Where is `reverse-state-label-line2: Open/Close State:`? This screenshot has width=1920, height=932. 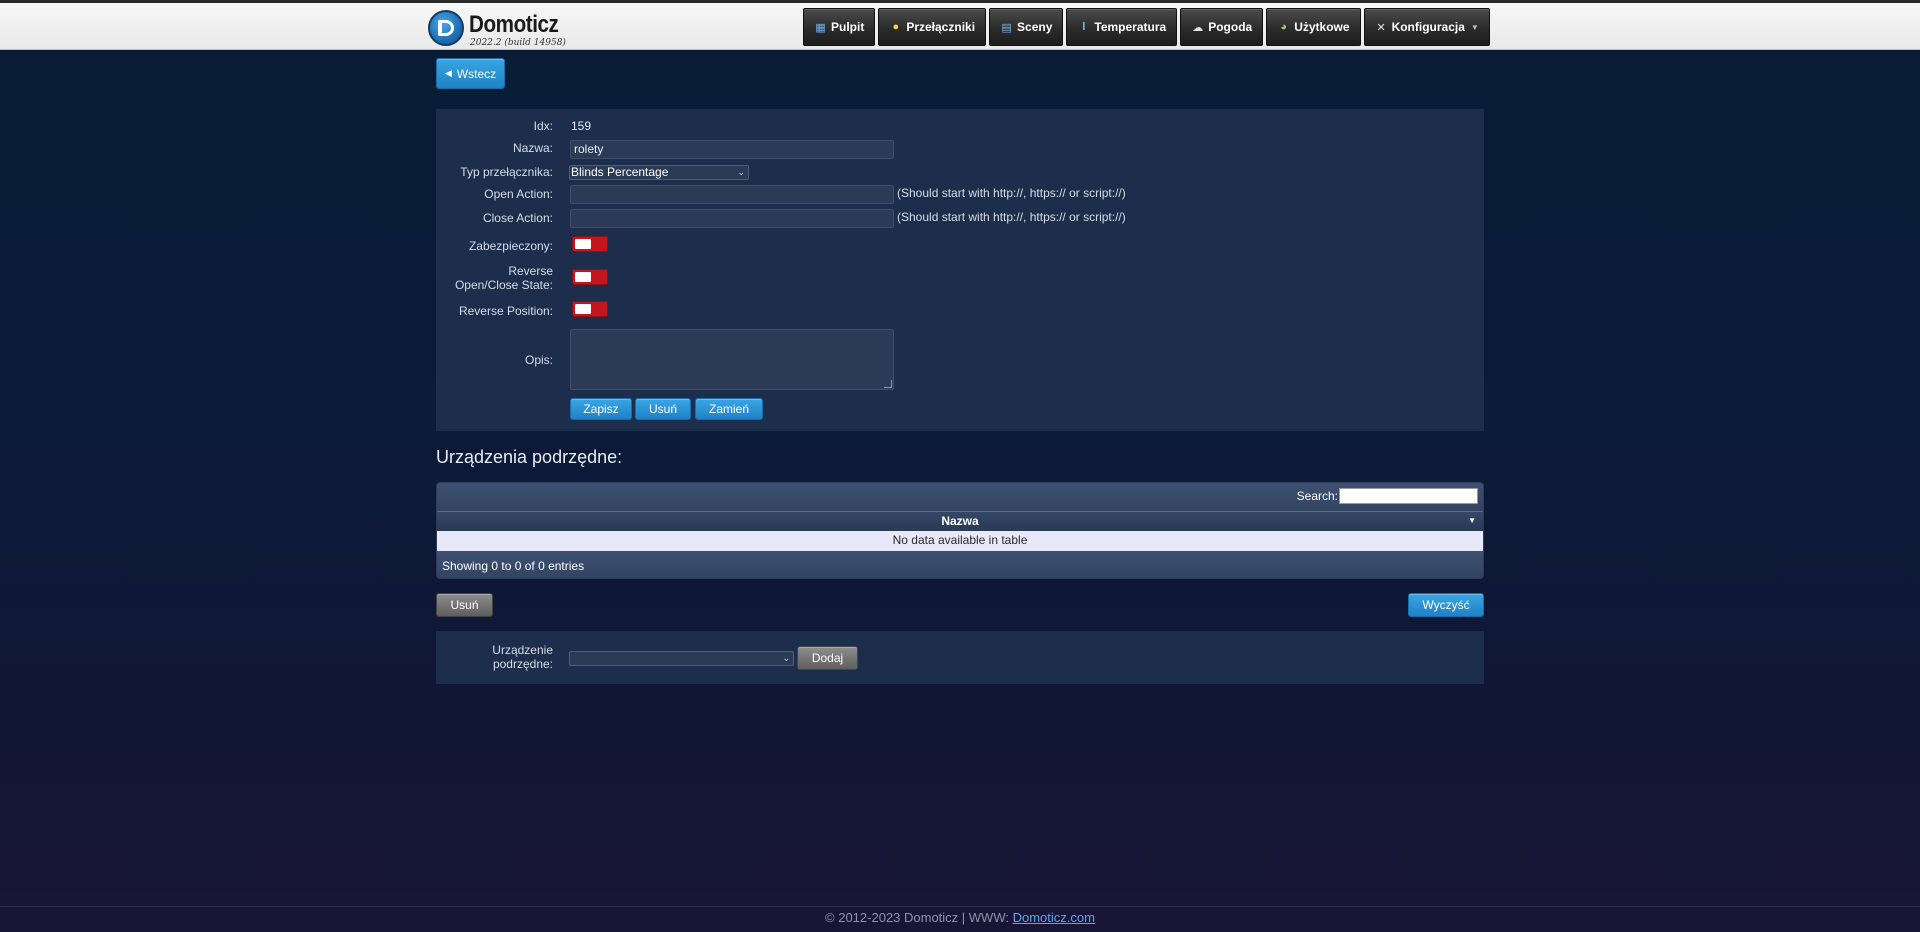
reverse-state-label-line2: Open/Close State: is located at coordinates (503, 285).